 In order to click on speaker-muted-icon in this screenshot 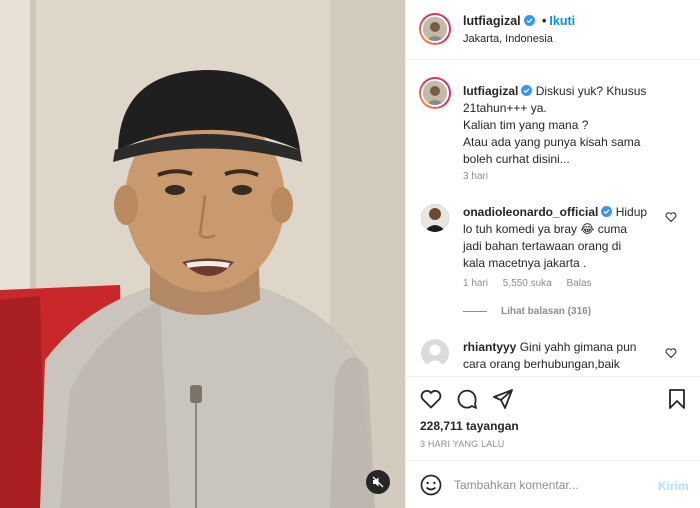, I will do `click(378, 482)`.